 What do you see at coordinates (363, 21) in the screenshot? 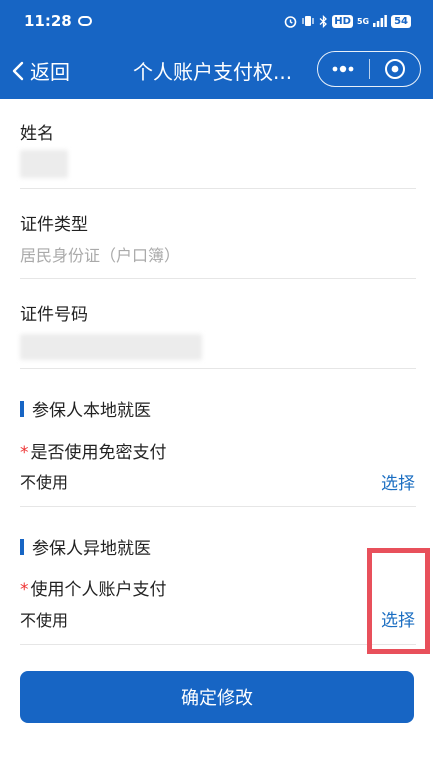
I see `network-label: 5G` at bounding box center [363, 21].